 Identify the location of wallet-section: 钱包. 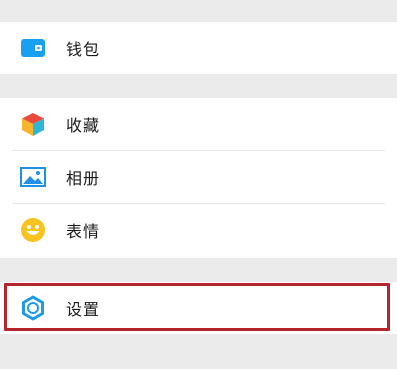
(198, 48).